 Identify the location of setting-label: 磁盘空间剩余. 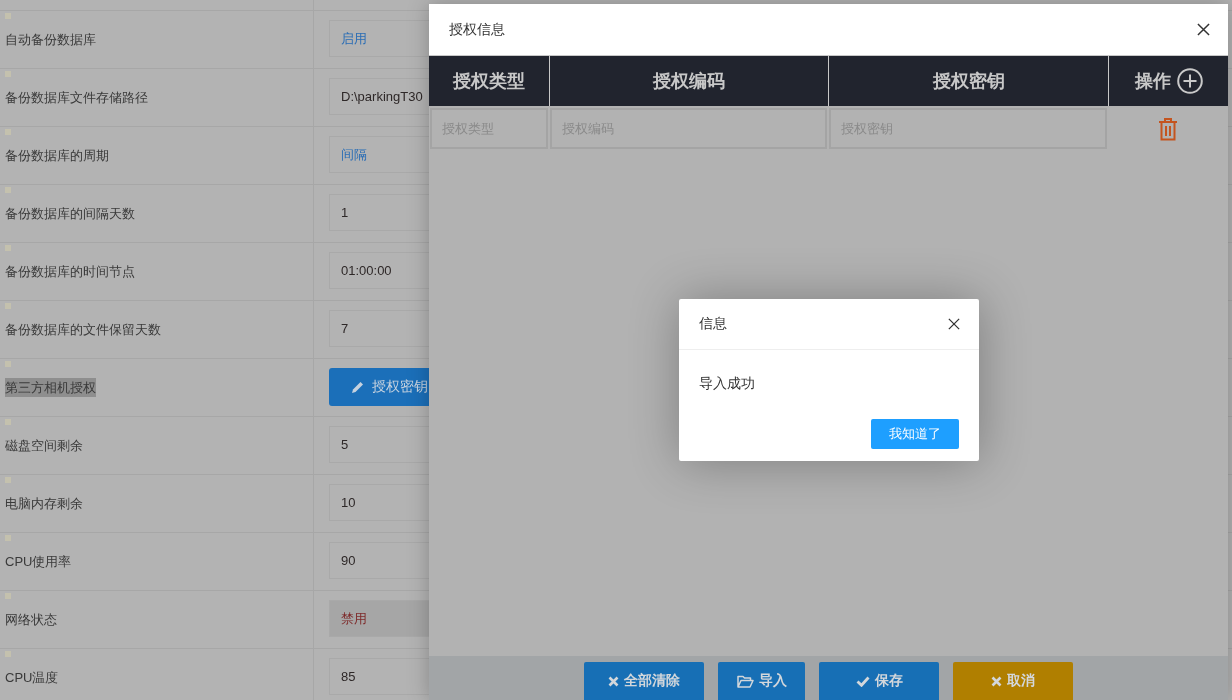
(44, 446).